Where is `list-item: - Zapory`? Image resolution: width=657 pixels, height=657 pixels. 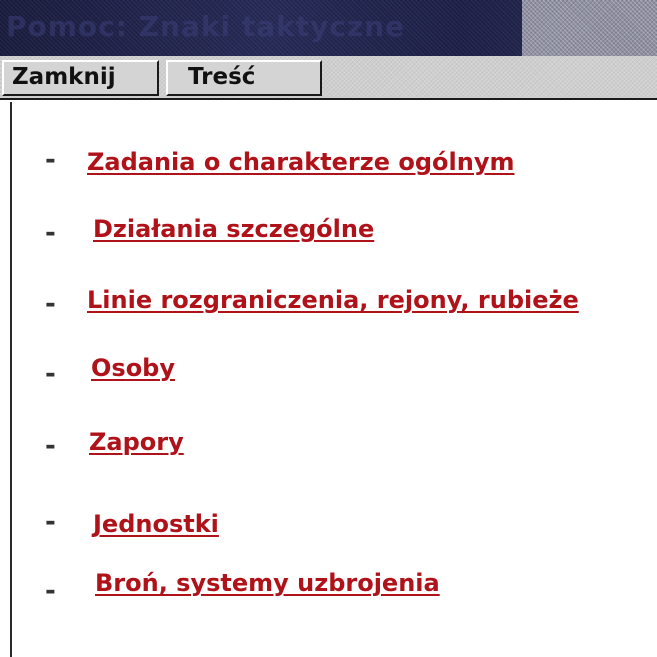 list-item: - Zapory is located at coordinates (322, 442).